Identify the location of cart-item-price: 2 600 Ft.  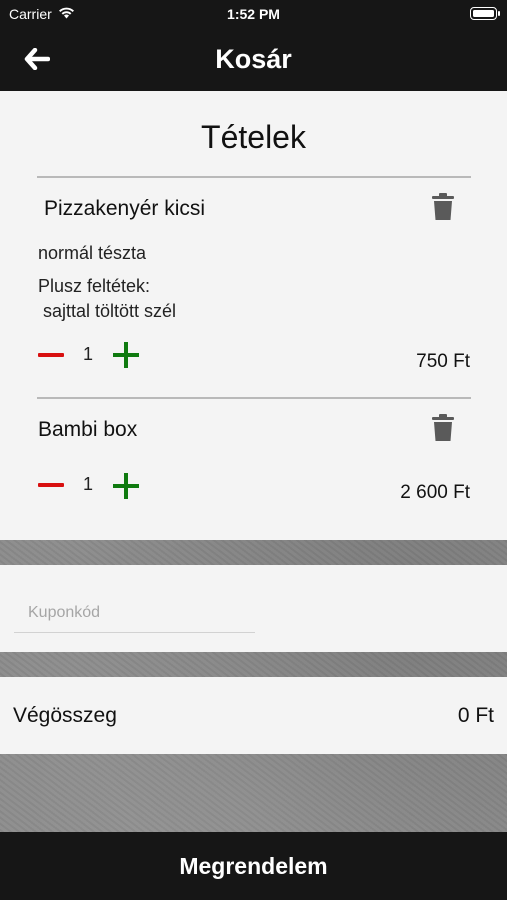
(435, 492).